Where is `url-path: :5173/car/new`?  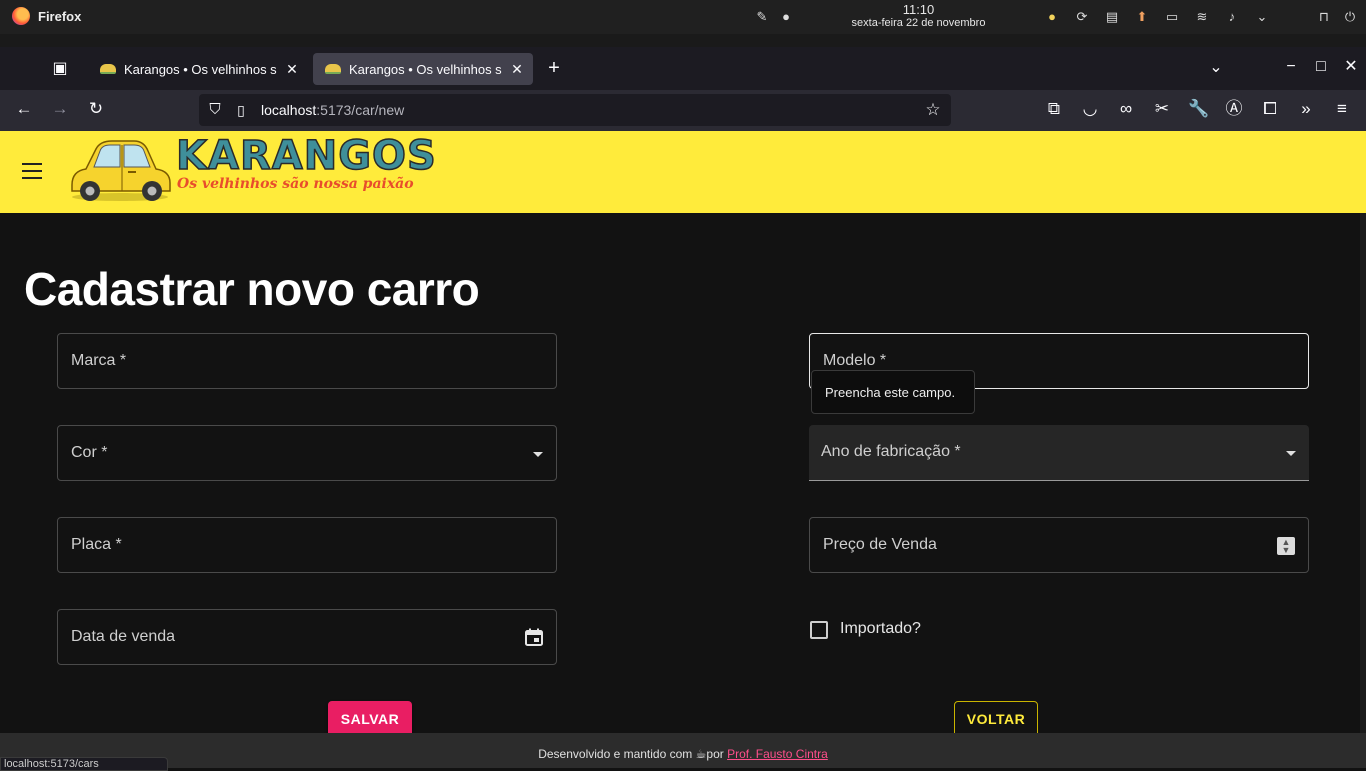 url-path: :5173/car/new is located at coordinates (360, 110).